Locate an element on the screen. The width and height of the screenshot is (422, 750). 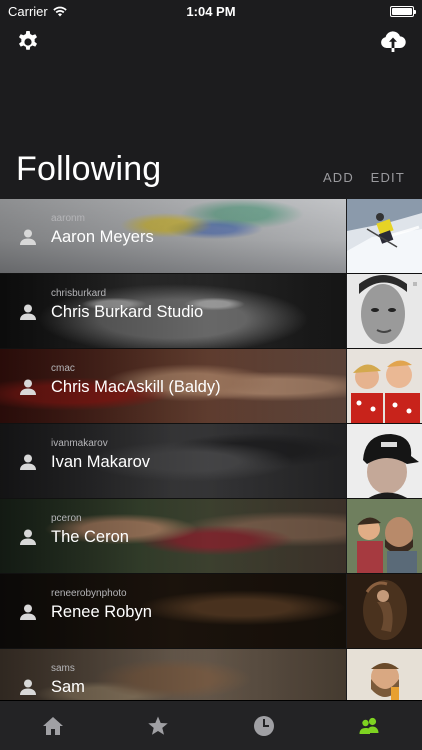
row-name: Ivan Makarov is located at coordinates (101, 462).